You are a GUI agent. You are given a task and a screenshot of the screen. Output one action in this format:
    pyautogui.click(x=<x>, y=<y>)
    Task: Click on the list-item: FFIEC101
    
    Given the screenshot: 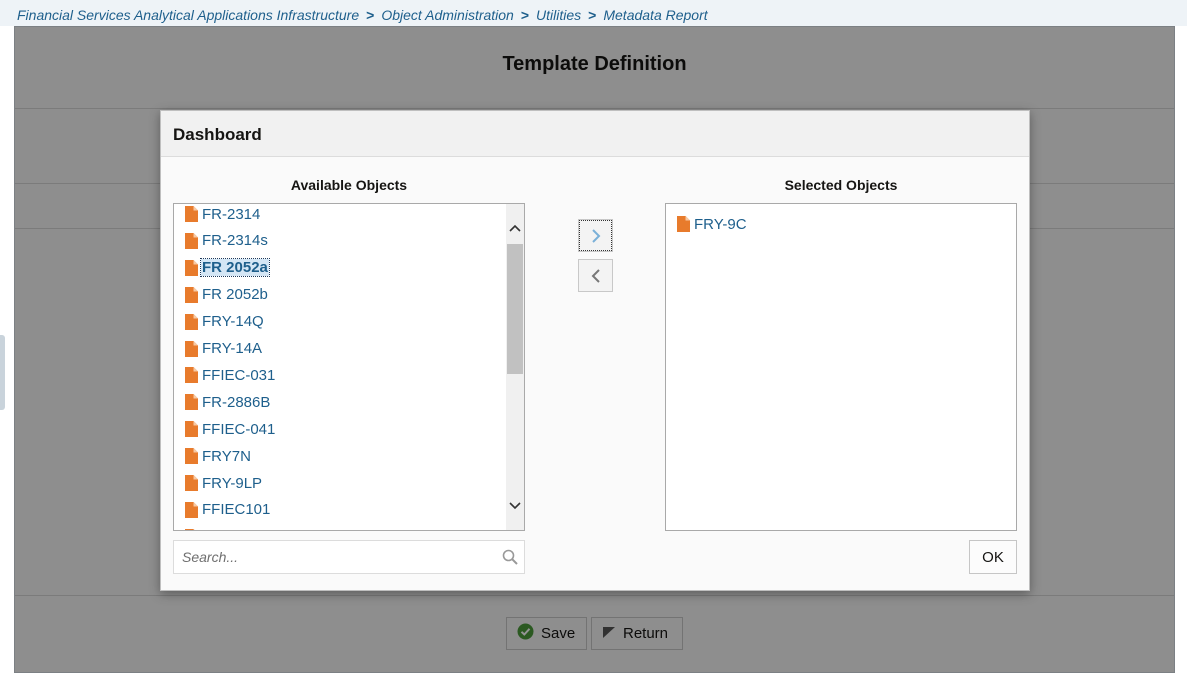 What is the action you would take?
    pyautogui.click(x=228, y=510)
    